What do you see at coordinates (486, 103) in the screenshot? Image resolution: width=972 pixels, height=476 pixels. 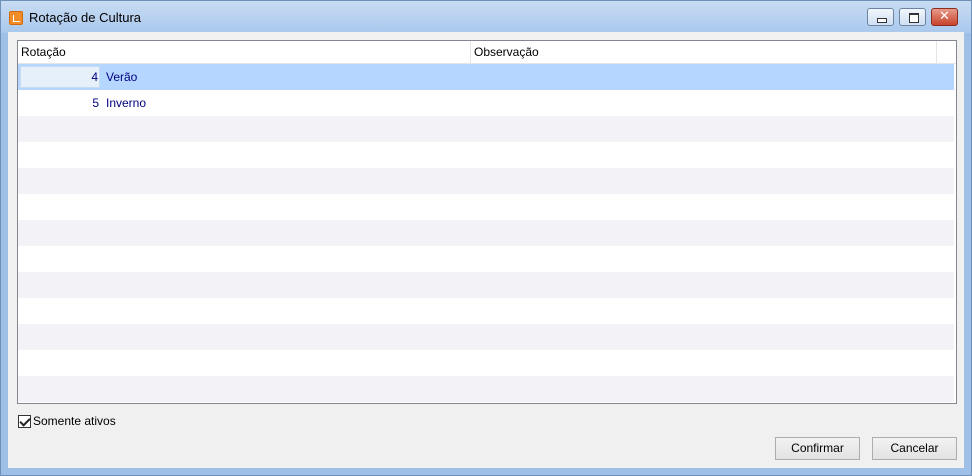 I see `table-row: 5 Inverno` at bounding box center [486, 103].